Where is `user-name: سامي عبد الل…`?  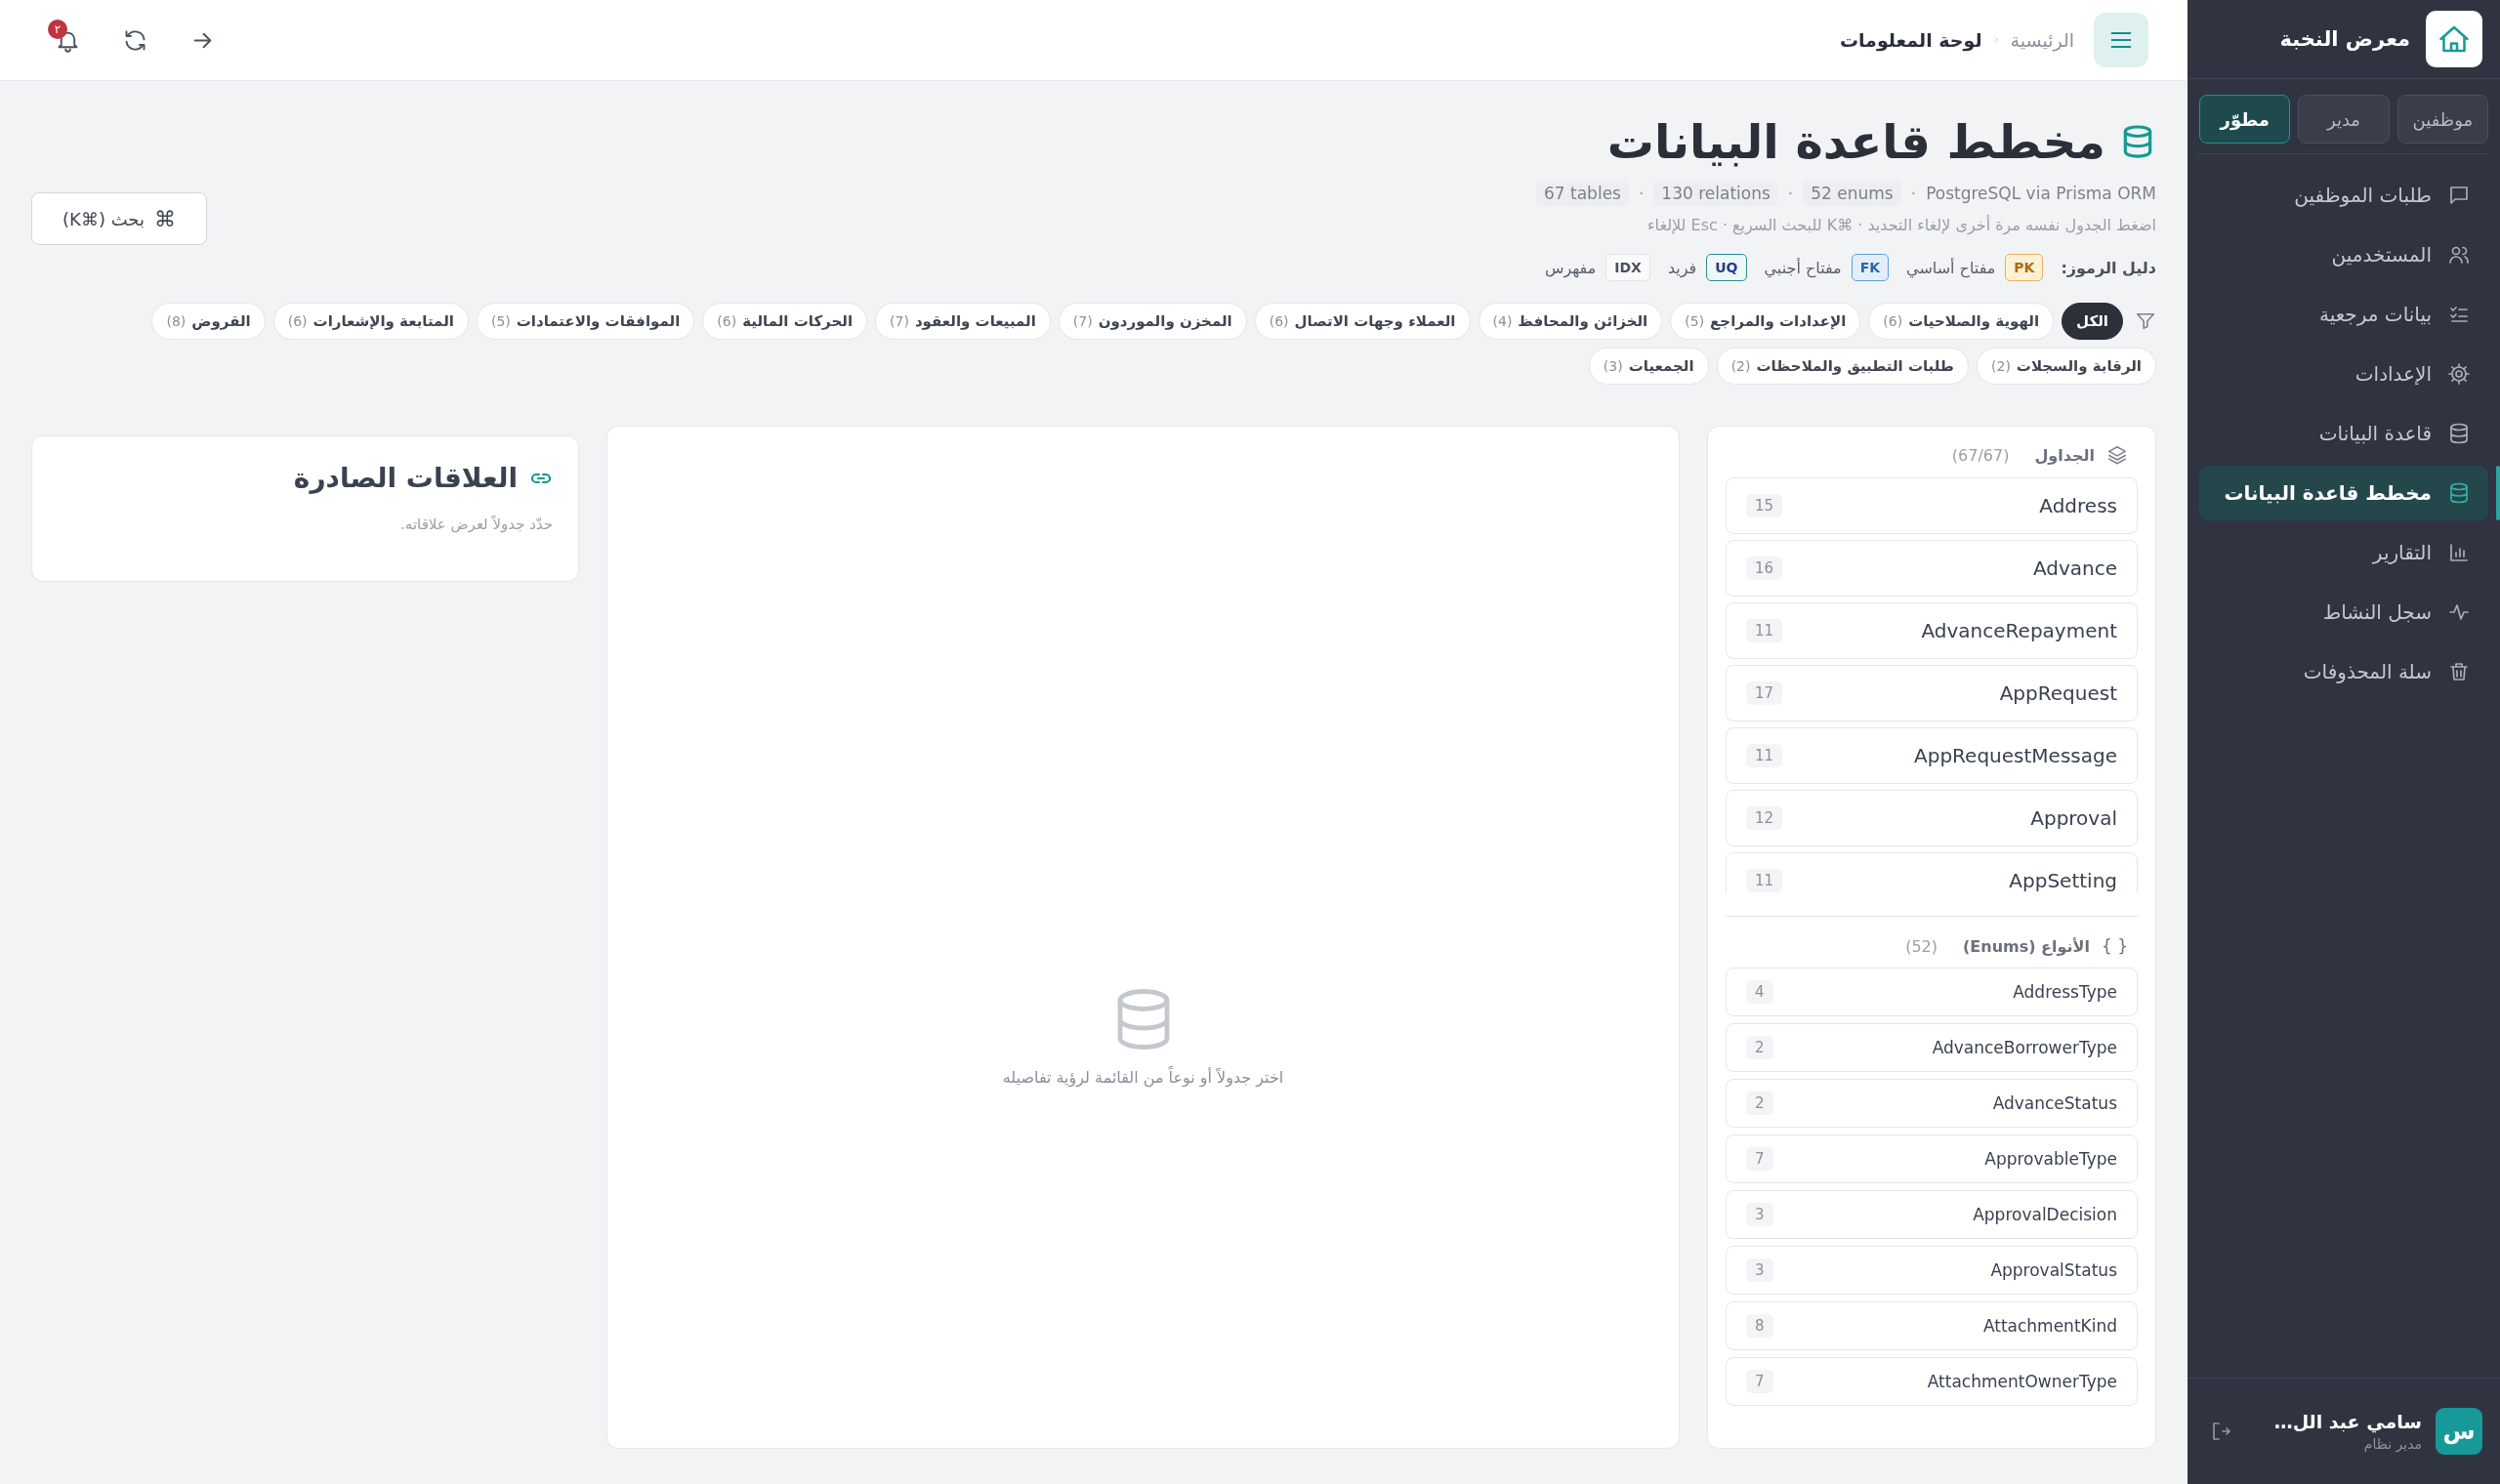 user-name: سامي عبد الل… is located at coordinates (2347, 1421).